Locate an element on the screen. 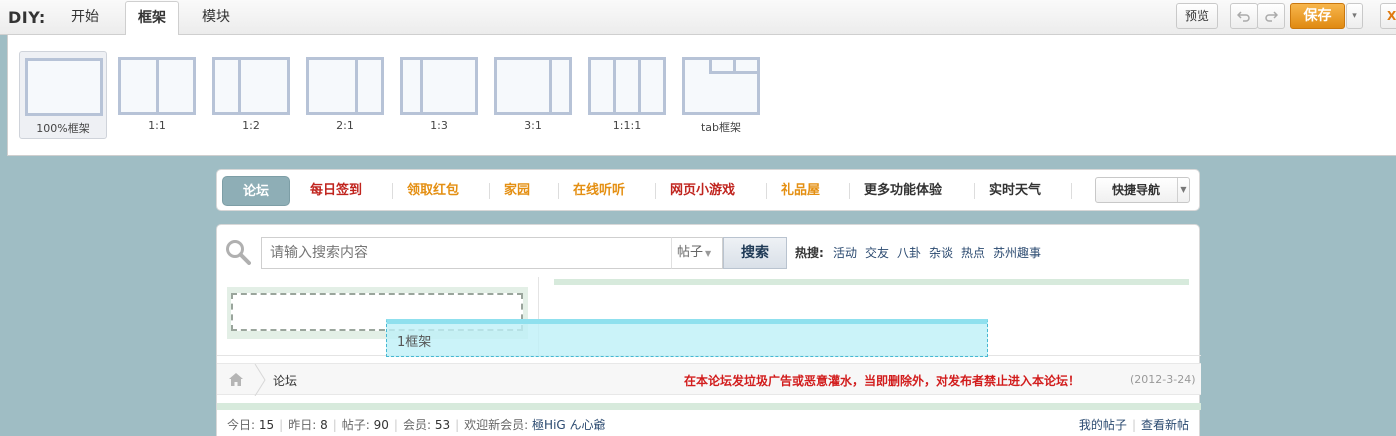 The image size is (1396, 436). nav-item-home: 家园 is located at coordinates (517, 191).